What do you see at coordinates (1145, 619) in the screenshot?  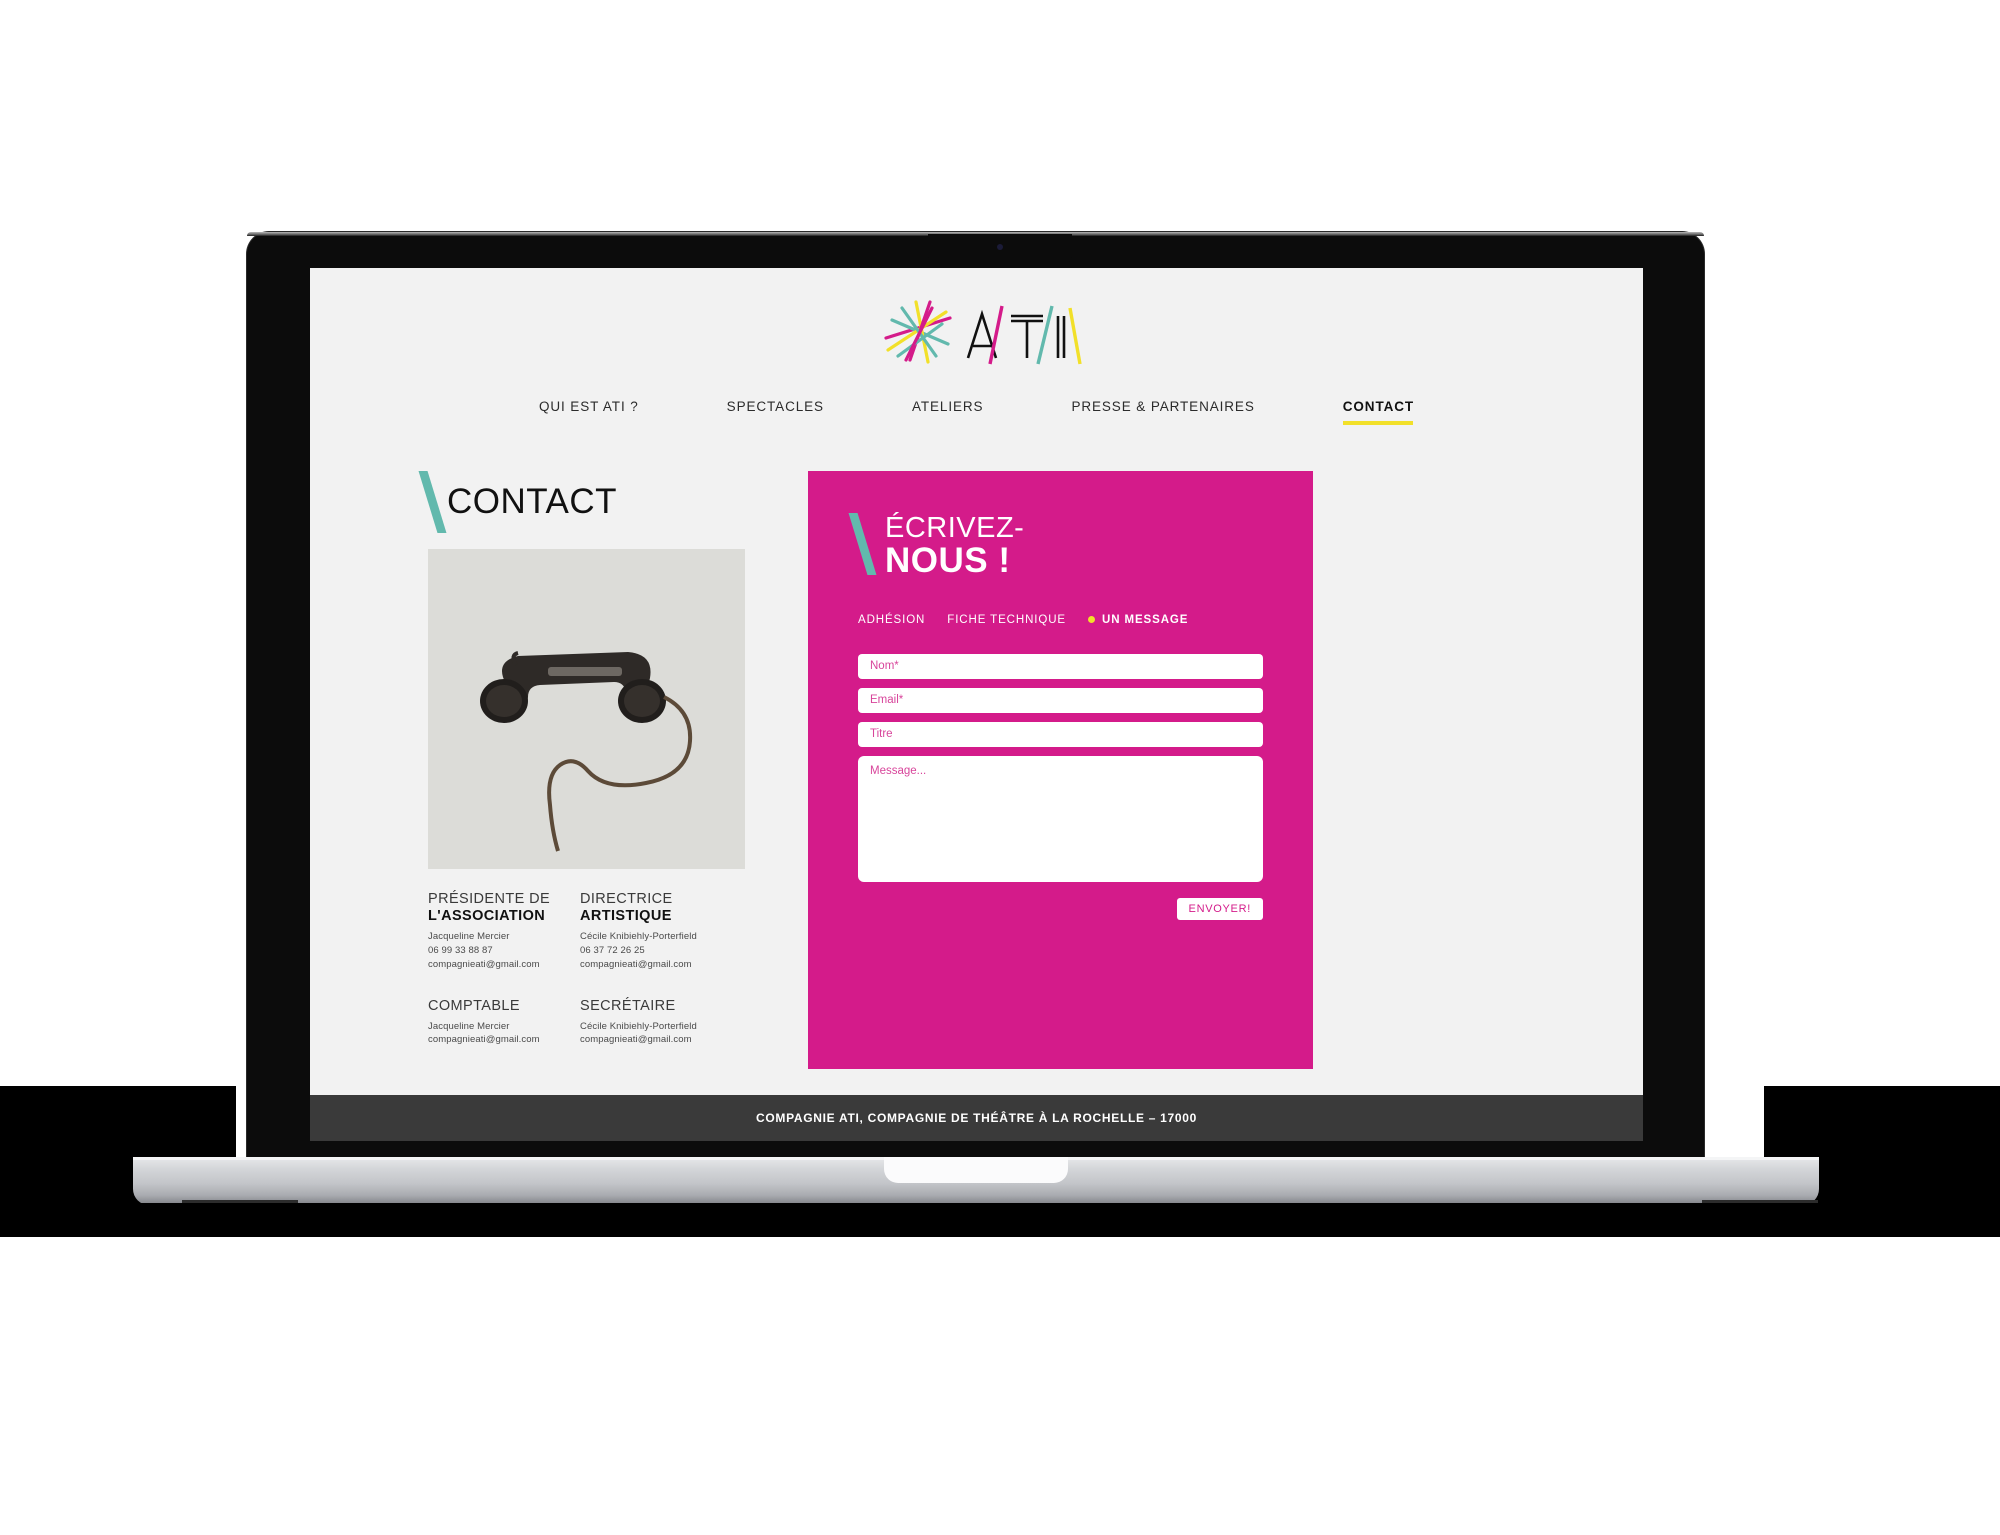 I see `form-tab-label: UN MESSAGE` at bounding box center [1145, 619].